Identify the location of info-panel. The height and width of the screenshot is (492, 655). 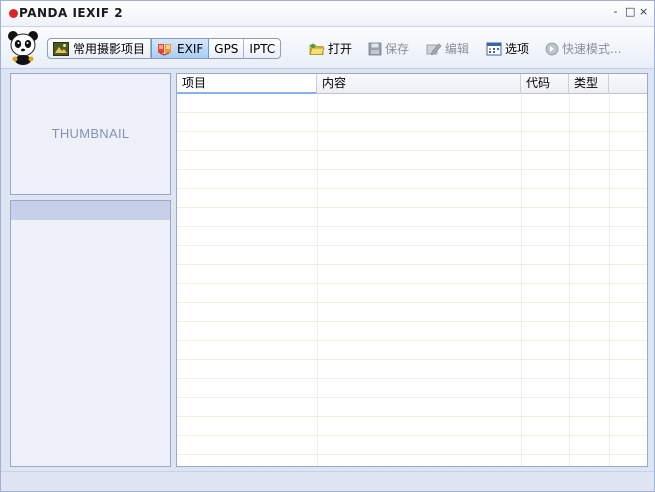
(90, 333).